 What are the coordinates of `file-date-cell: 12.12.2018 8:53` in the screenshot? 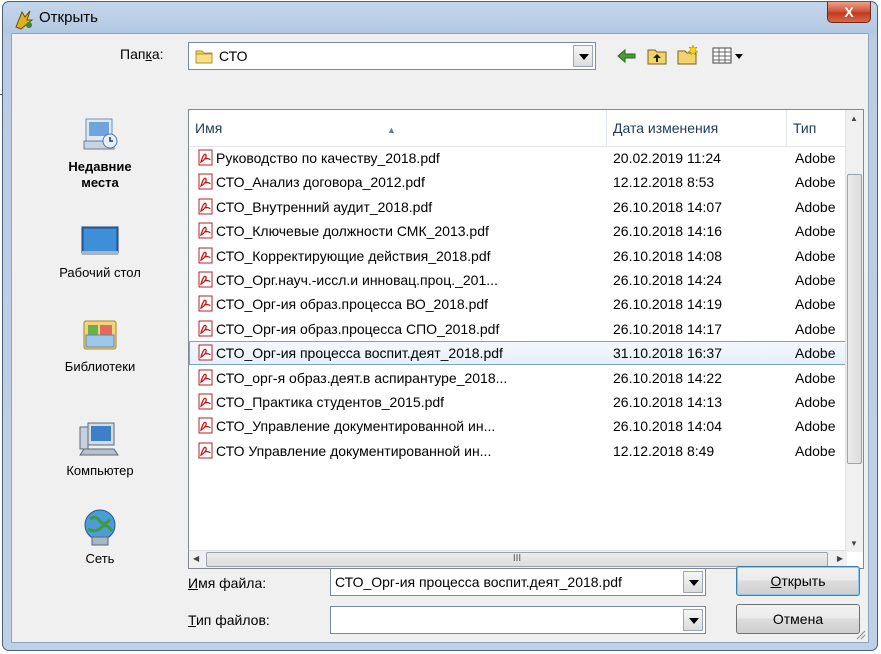 It's located at (664, 182).